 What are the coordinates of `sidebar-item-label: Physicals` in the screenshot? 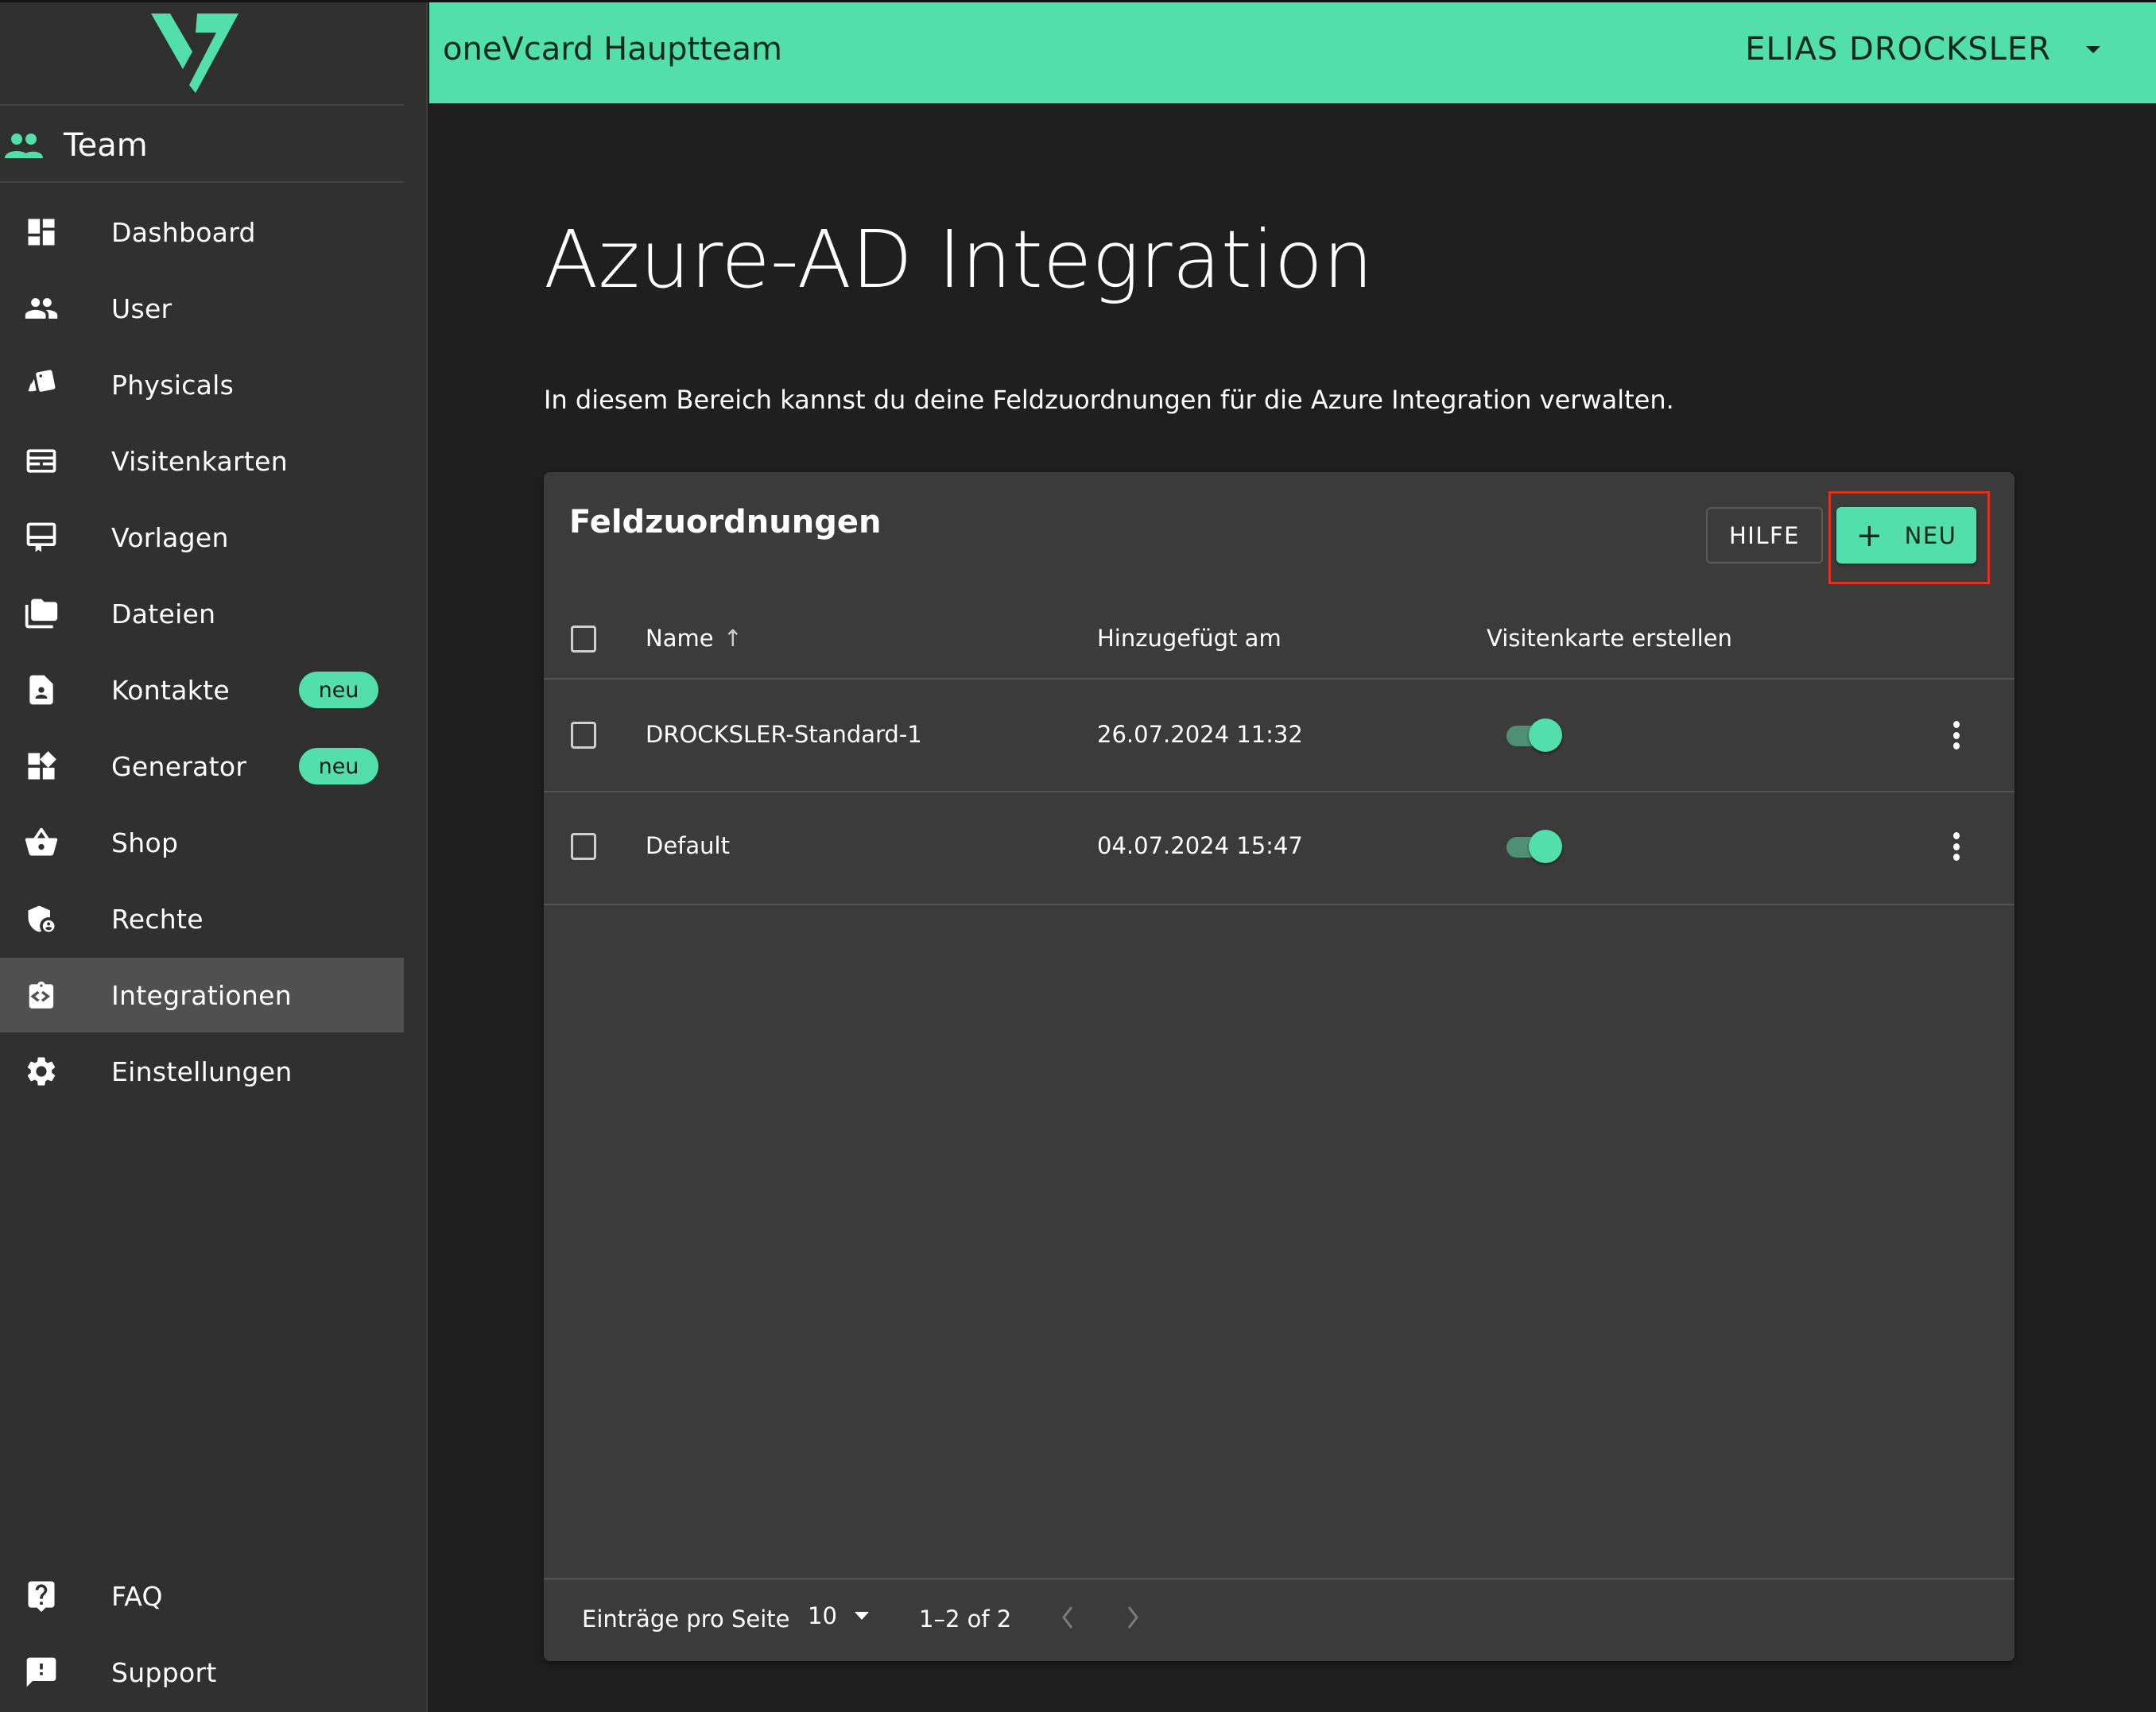 It's located at (173, 385).